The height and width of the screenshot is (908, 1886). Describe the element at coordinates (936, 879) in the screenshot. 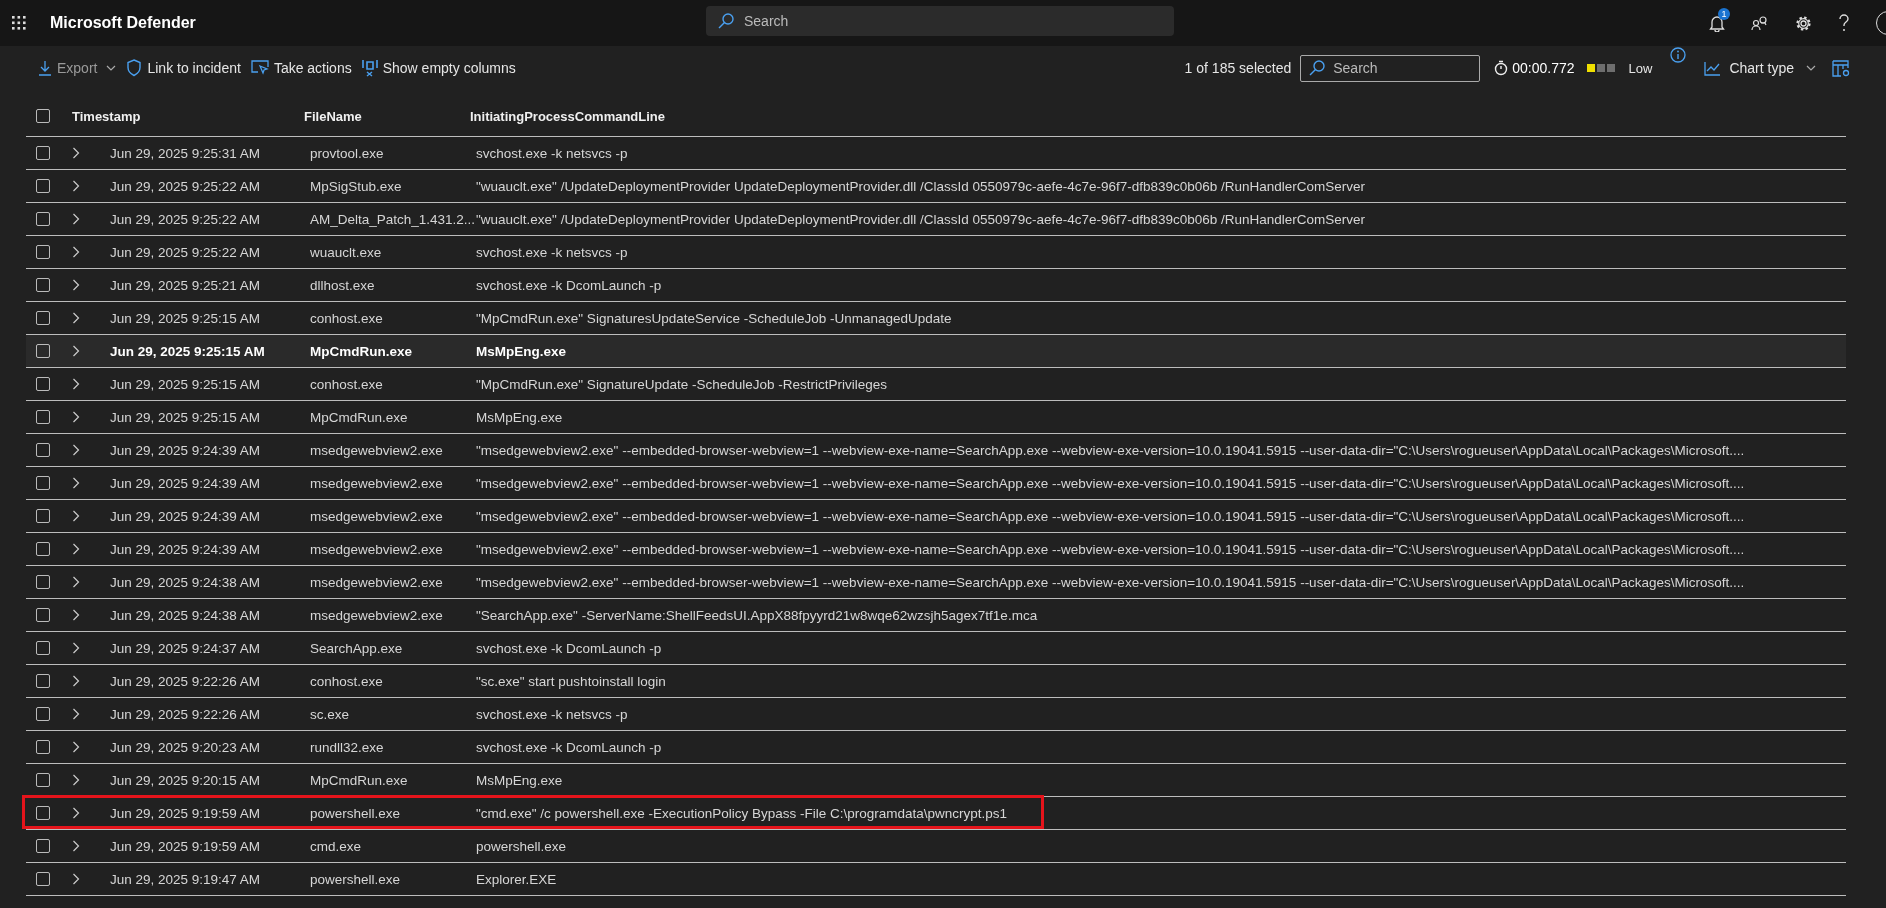

I see `table-row: Jun 29, 2025 9:19:47 AM powershell.exe Explorer.EXE` at that location.